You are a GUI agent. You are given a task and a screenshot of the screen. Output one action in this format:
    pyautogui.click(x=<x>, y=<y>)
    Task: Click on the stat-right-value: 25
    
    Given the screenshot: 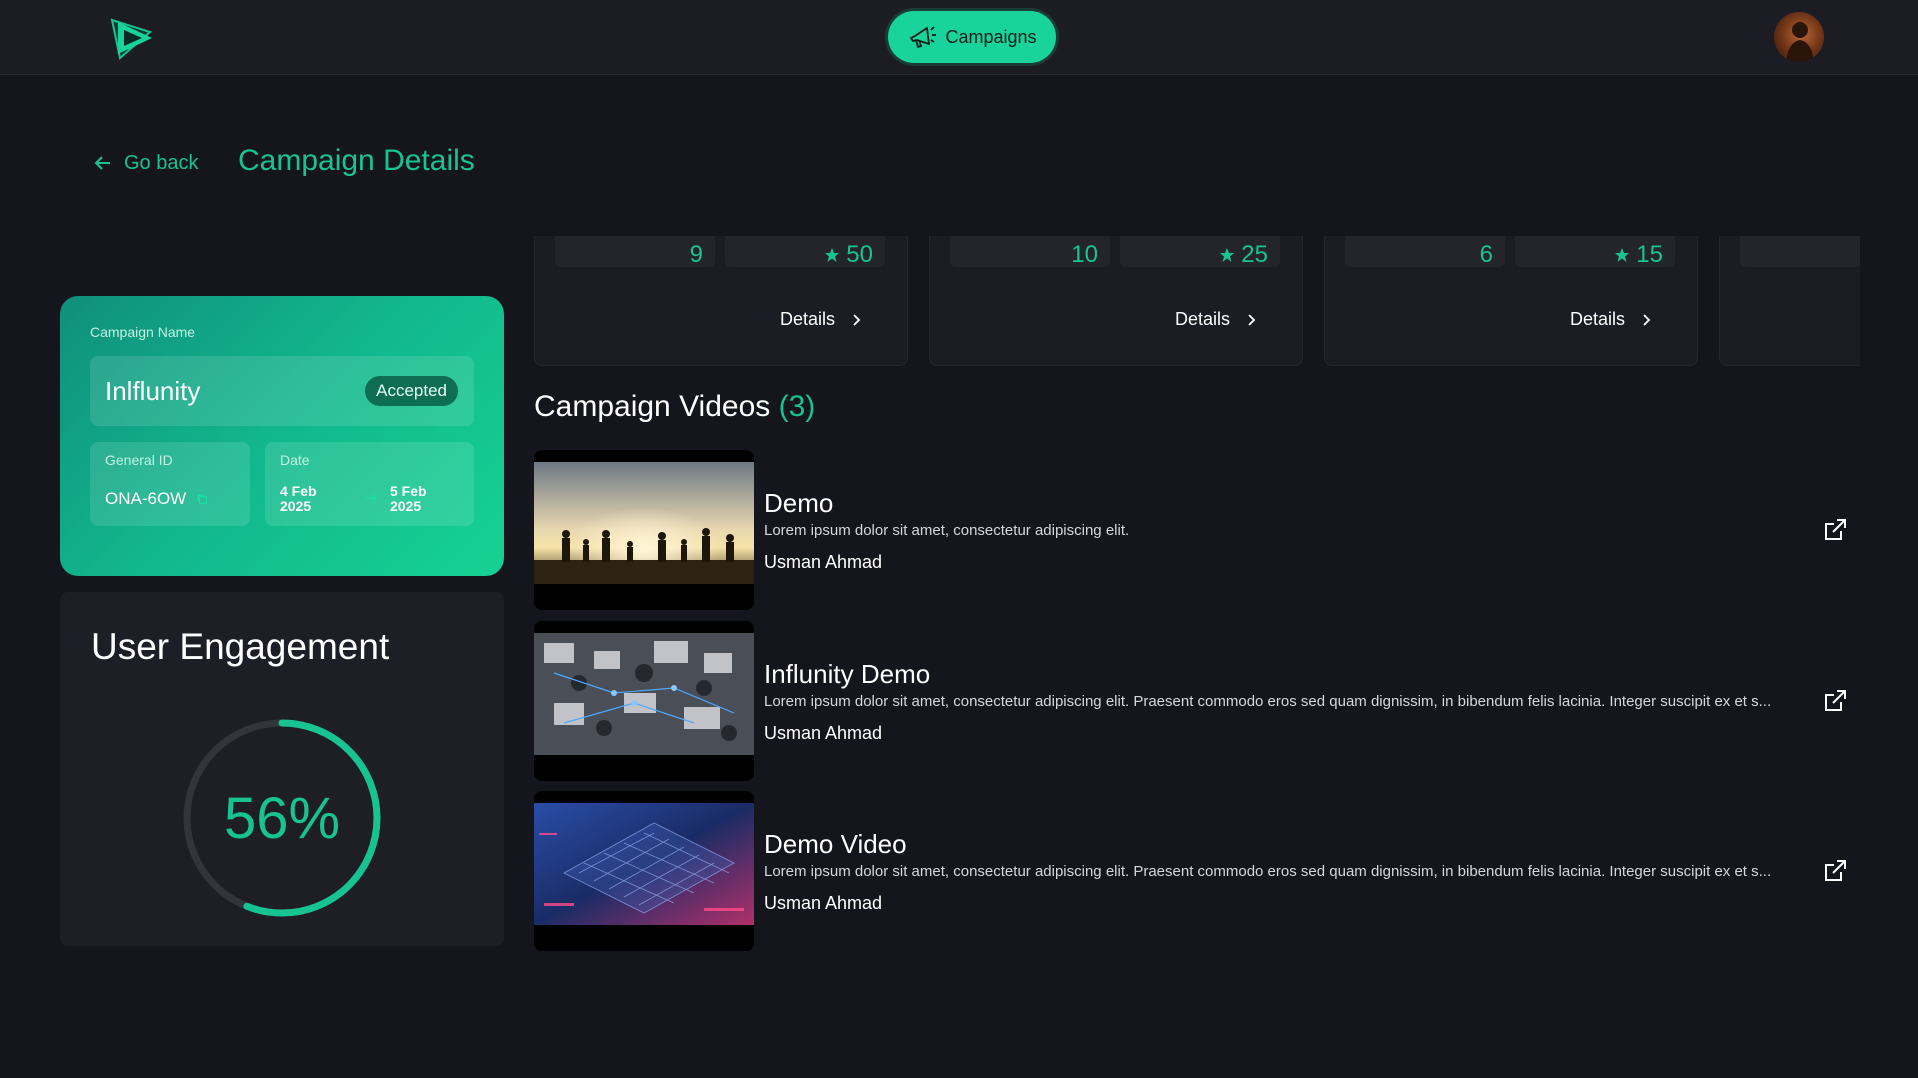 What is the action you would take?
    pyautogui.click(x=1254, y=254)
    